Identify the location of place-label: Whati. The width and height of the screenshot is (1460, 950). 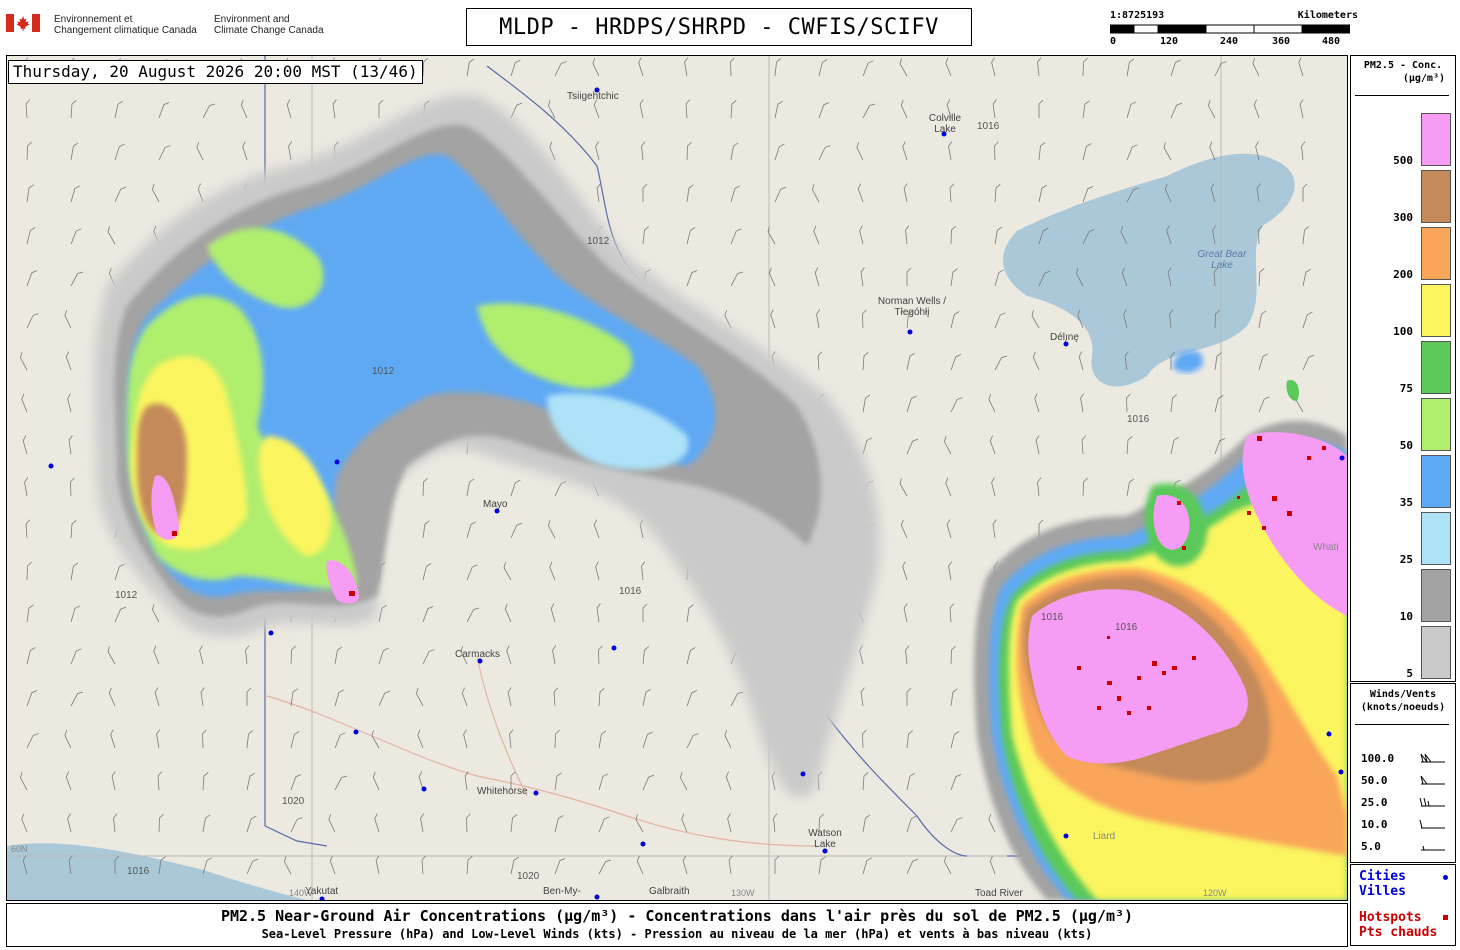
(1326, 547).